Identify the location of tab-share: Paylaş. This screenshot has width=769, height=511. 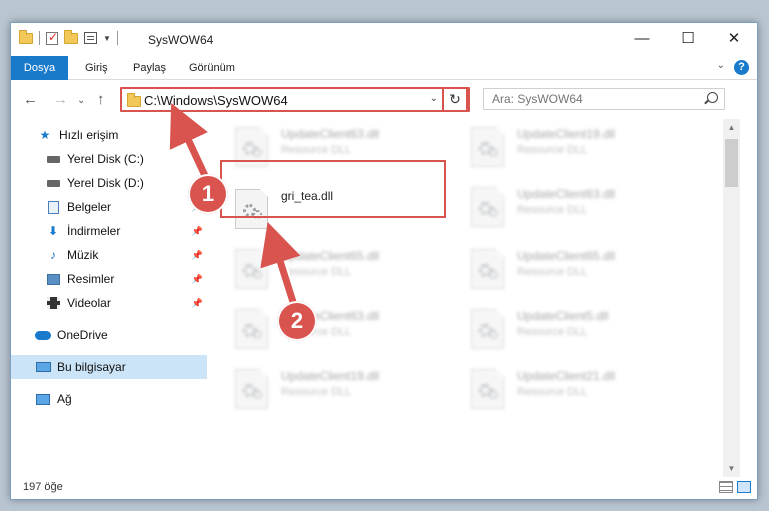
(149, 68).